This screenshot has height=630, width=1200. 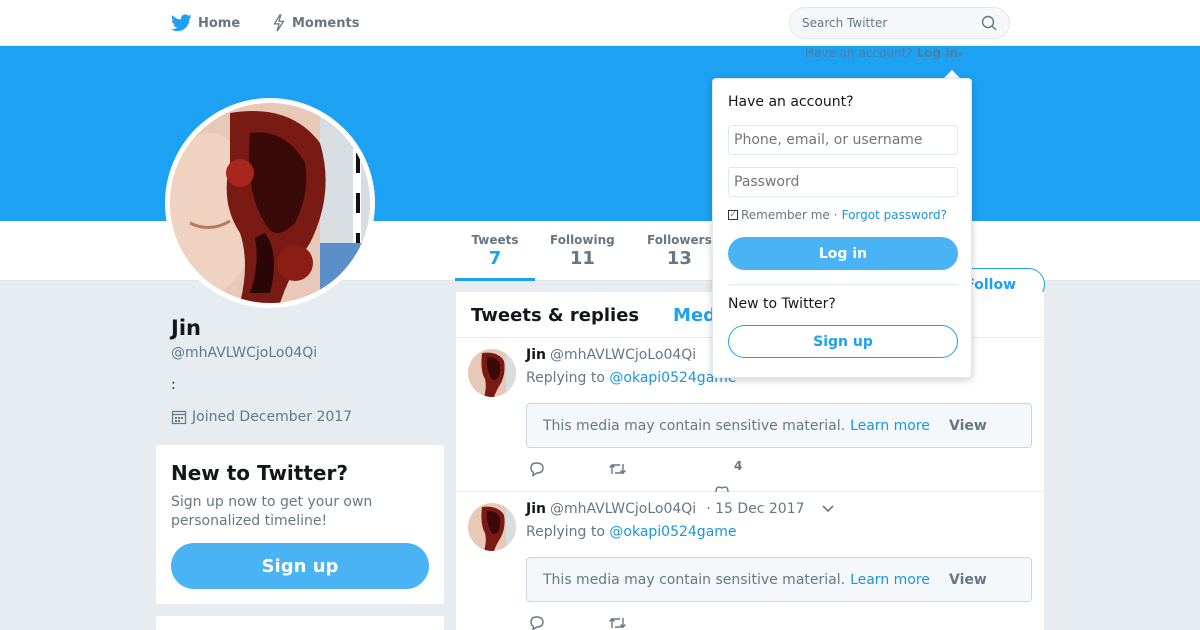 What do you see at coordinates (495, 279) in the screenshot?
I see `active-tab-indicator` at bounding box center [495, 279].